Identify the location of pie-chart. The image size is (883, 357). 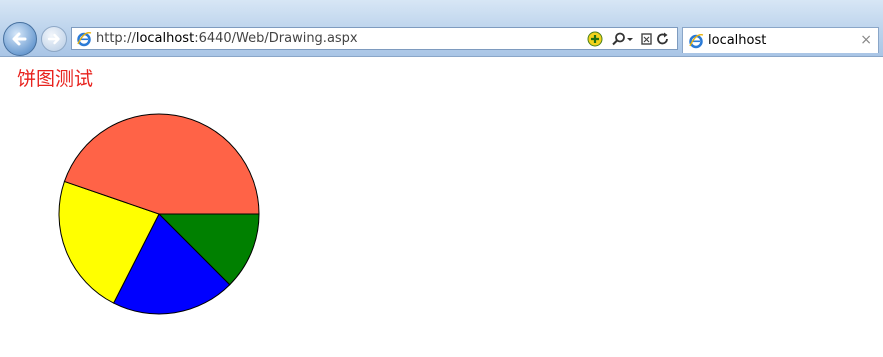
(159, 214).